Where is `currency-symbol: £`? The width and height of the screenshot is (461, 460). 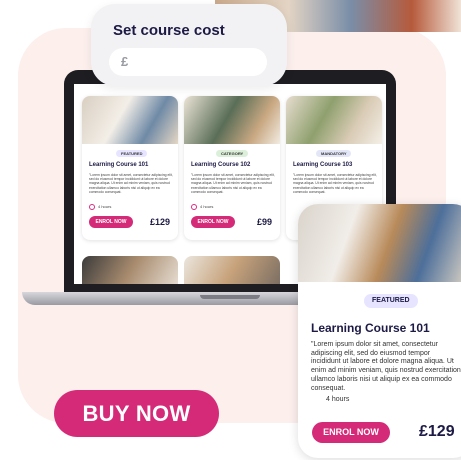
currency-symbol: £ is located at coordinates (125, 61).